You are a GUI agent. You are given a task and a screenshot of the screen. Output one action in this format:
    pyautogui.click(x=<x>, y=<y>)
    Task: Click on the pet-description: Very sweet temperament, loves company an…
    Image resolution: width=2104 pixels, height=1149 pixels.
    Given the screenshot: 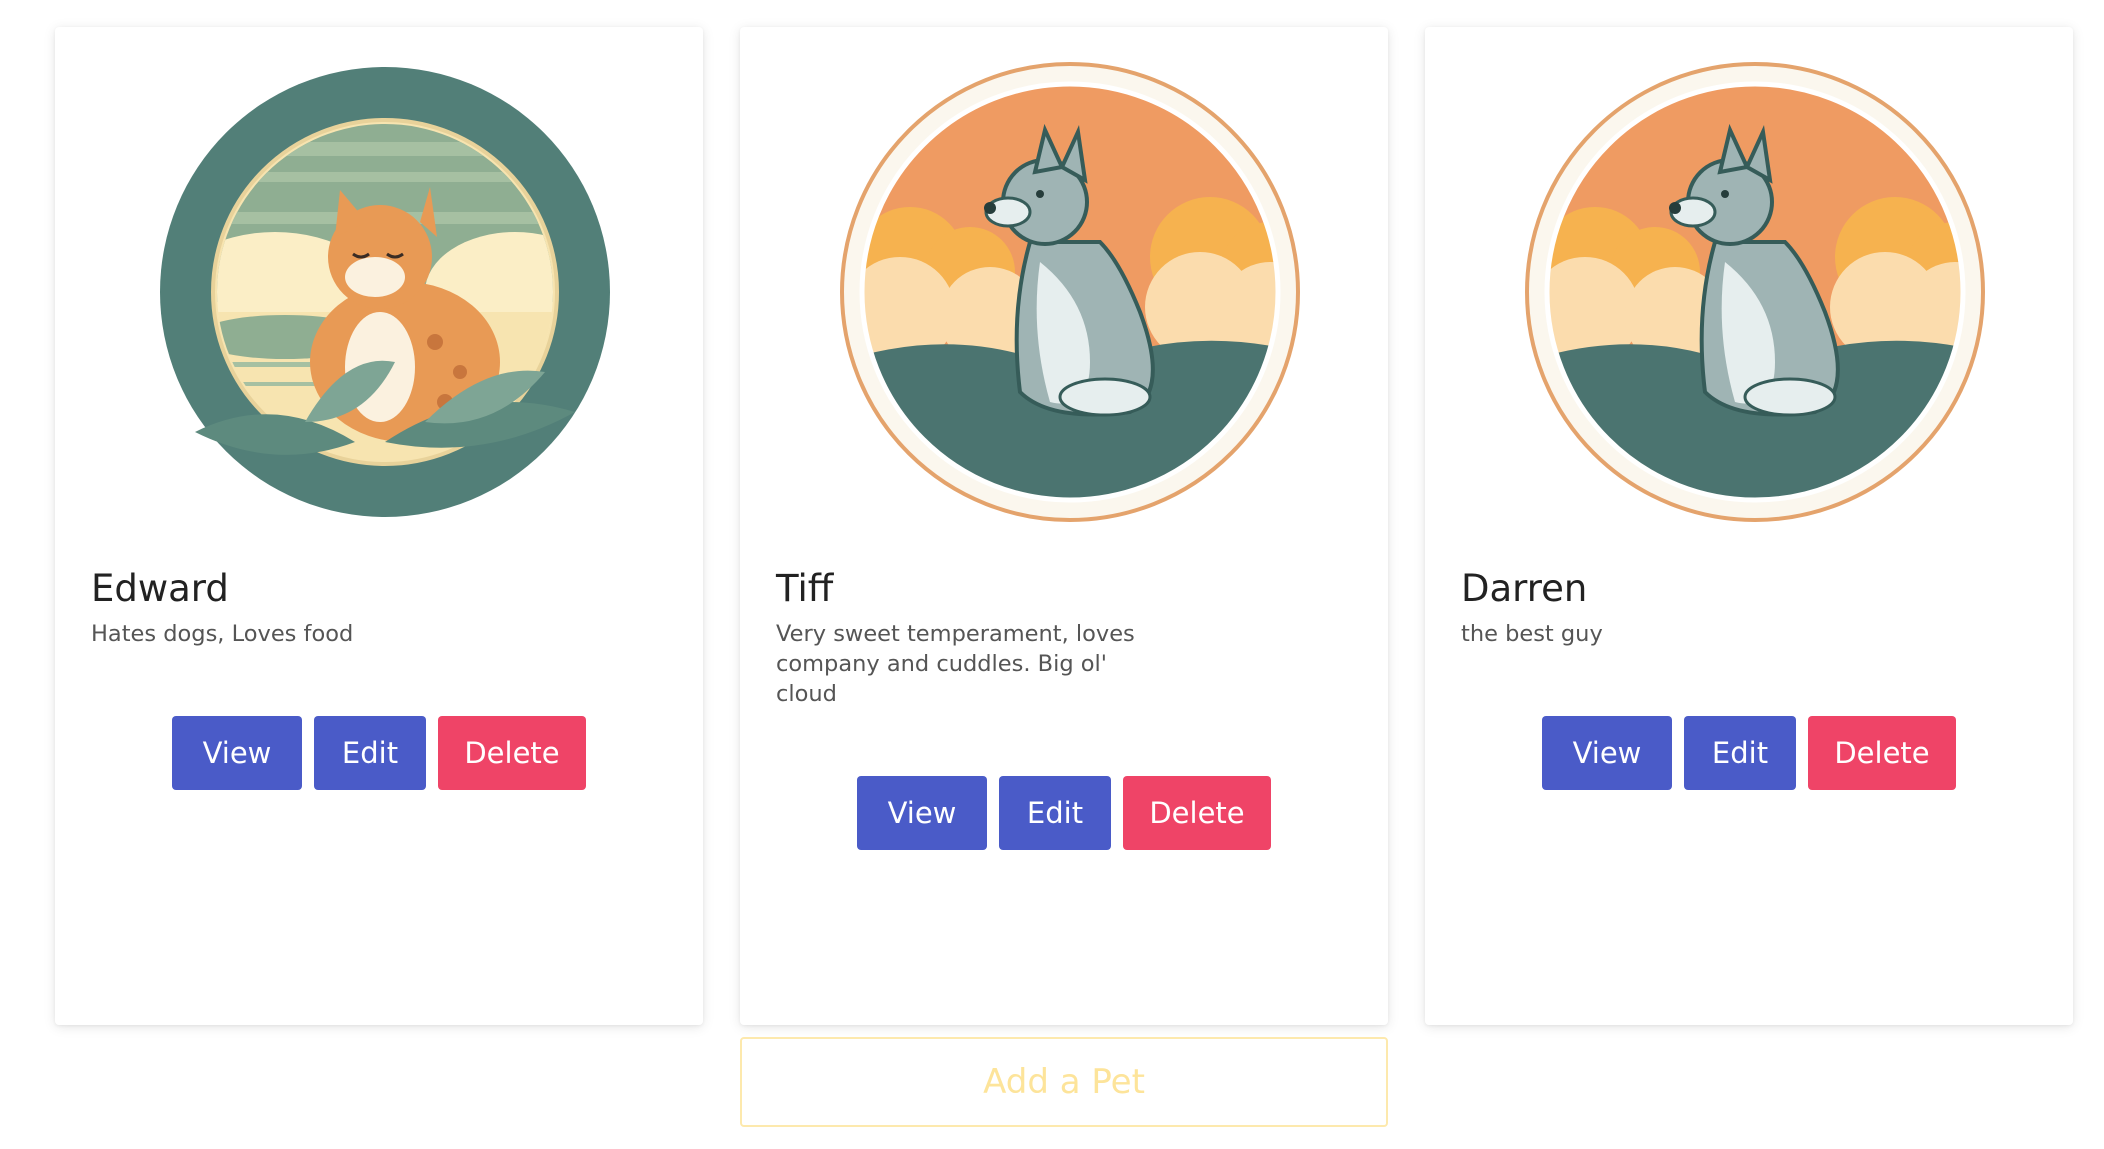 What is the action you would take?
    pyautogui.click(x=955, y=664)
    